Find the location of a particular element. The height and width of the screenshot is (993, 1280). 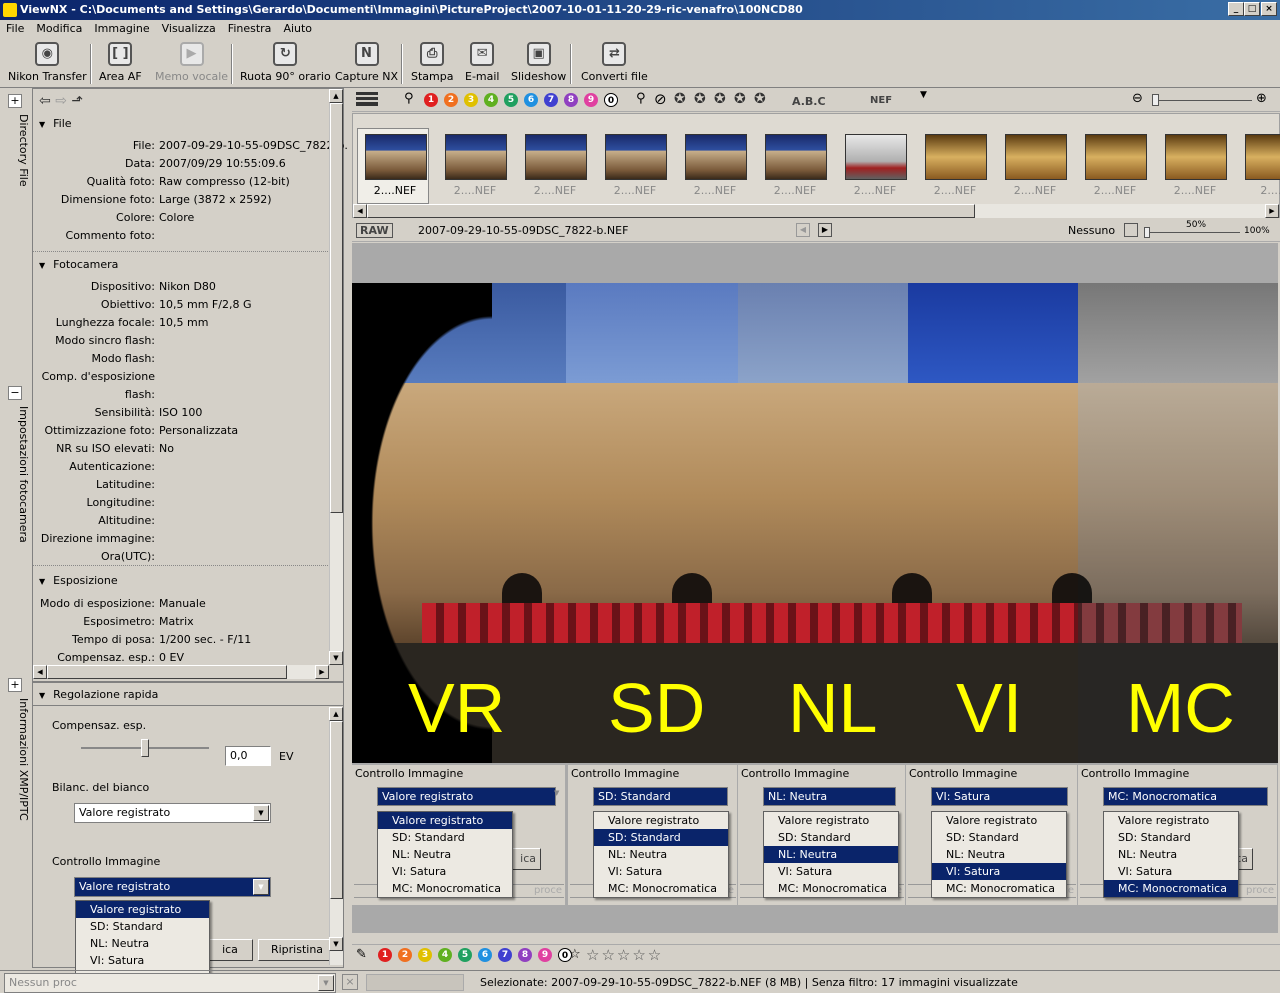

splitter is located at coordinates (188, 682).